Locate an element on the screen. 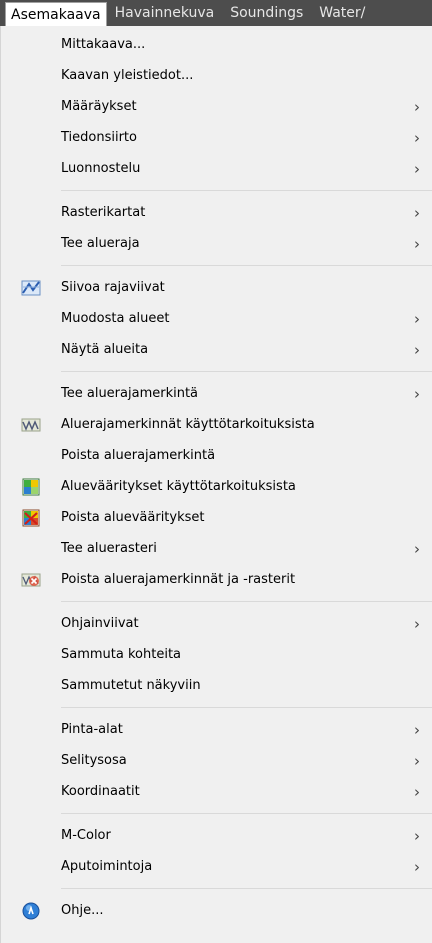 Image resolution: width=432 pixels, height=943 pixels. menu-item-luonnostelu: Luonnostelu › is located at coordinates (216, 168).